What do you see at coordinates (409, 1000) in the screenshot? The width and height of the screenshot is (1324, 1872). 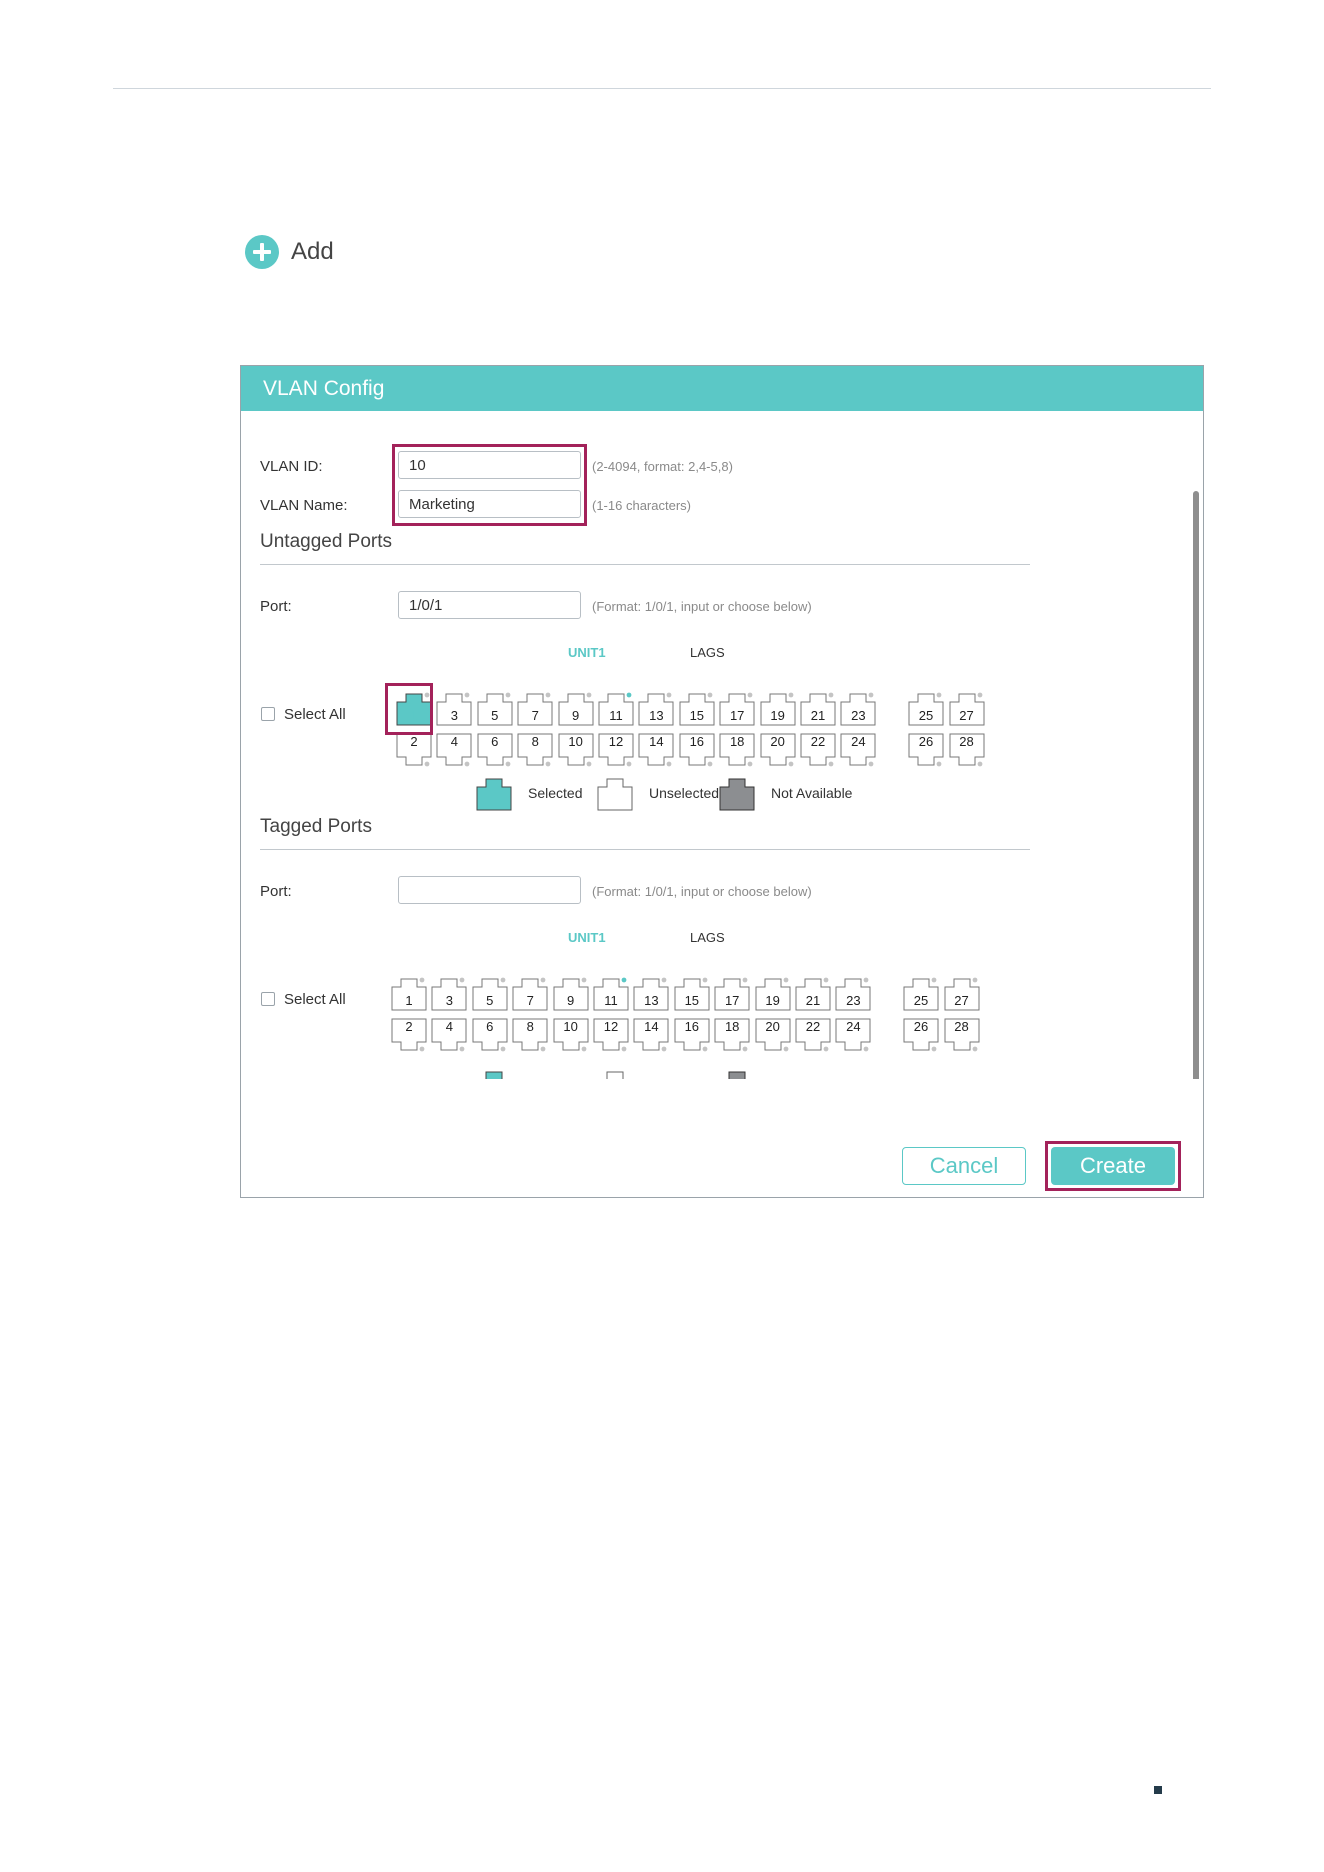 I see `port-number: 1` at bounding box center [409, 1000].